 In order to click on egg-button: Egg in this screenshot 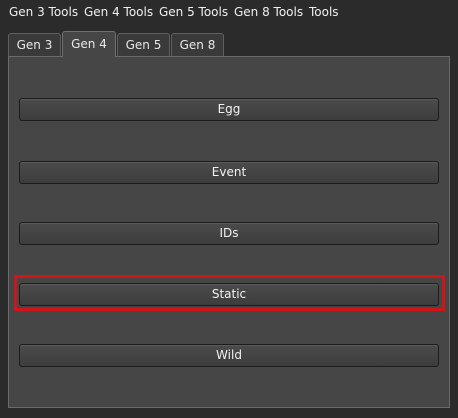, I will do `click(229, 109)`.